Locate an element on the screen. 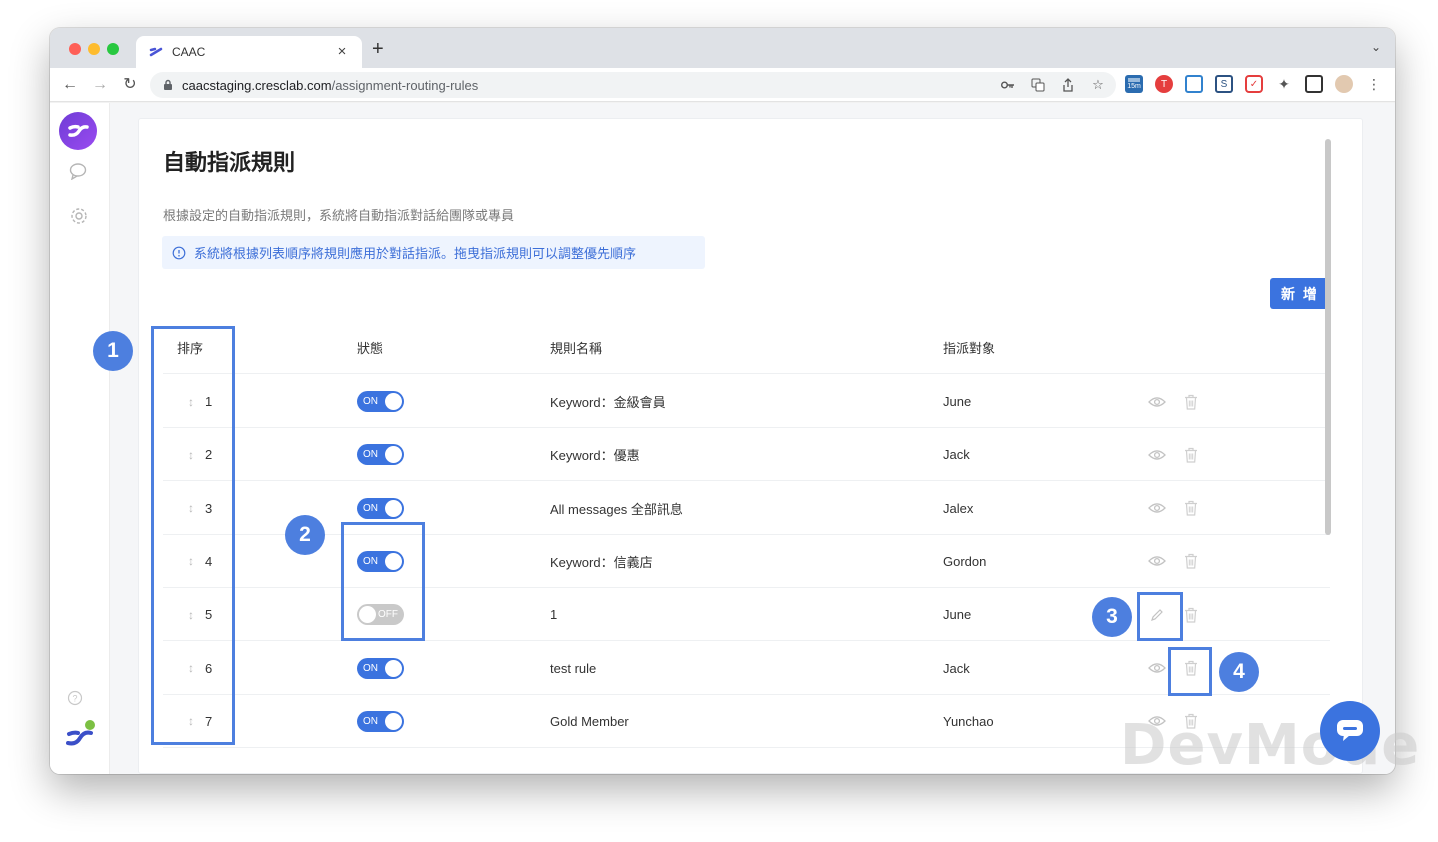 The image size is (1438, 842). browser-menu-icon: ⋮ is located at coordinates (1374, 84).